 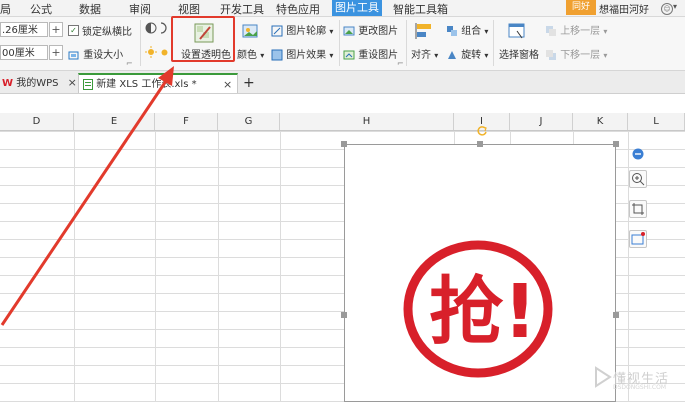 What do you see at coordinates (482, 131) in the screenshot?
I see `rotate-handle-icon` at bounding box center [482, 131].